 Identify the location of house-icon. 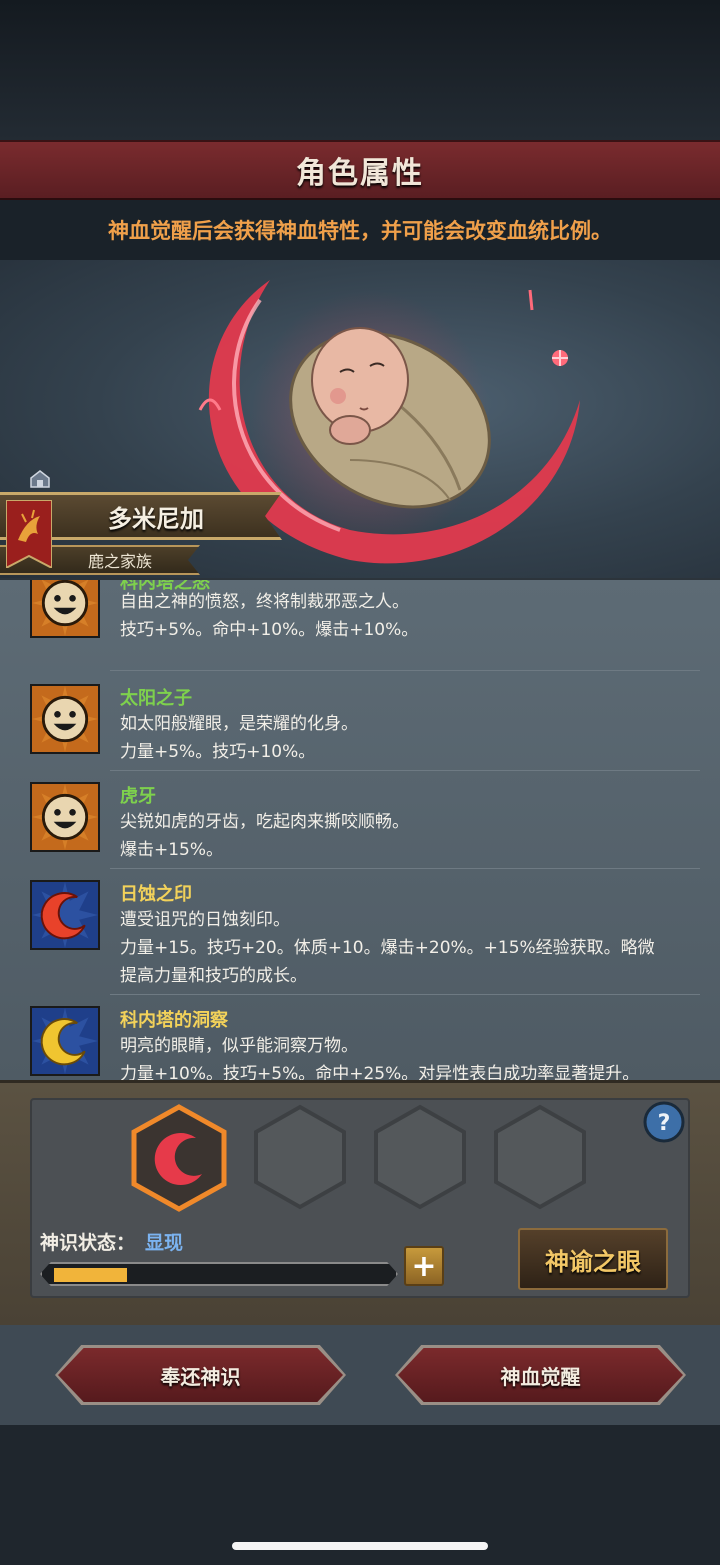
(40, 479).